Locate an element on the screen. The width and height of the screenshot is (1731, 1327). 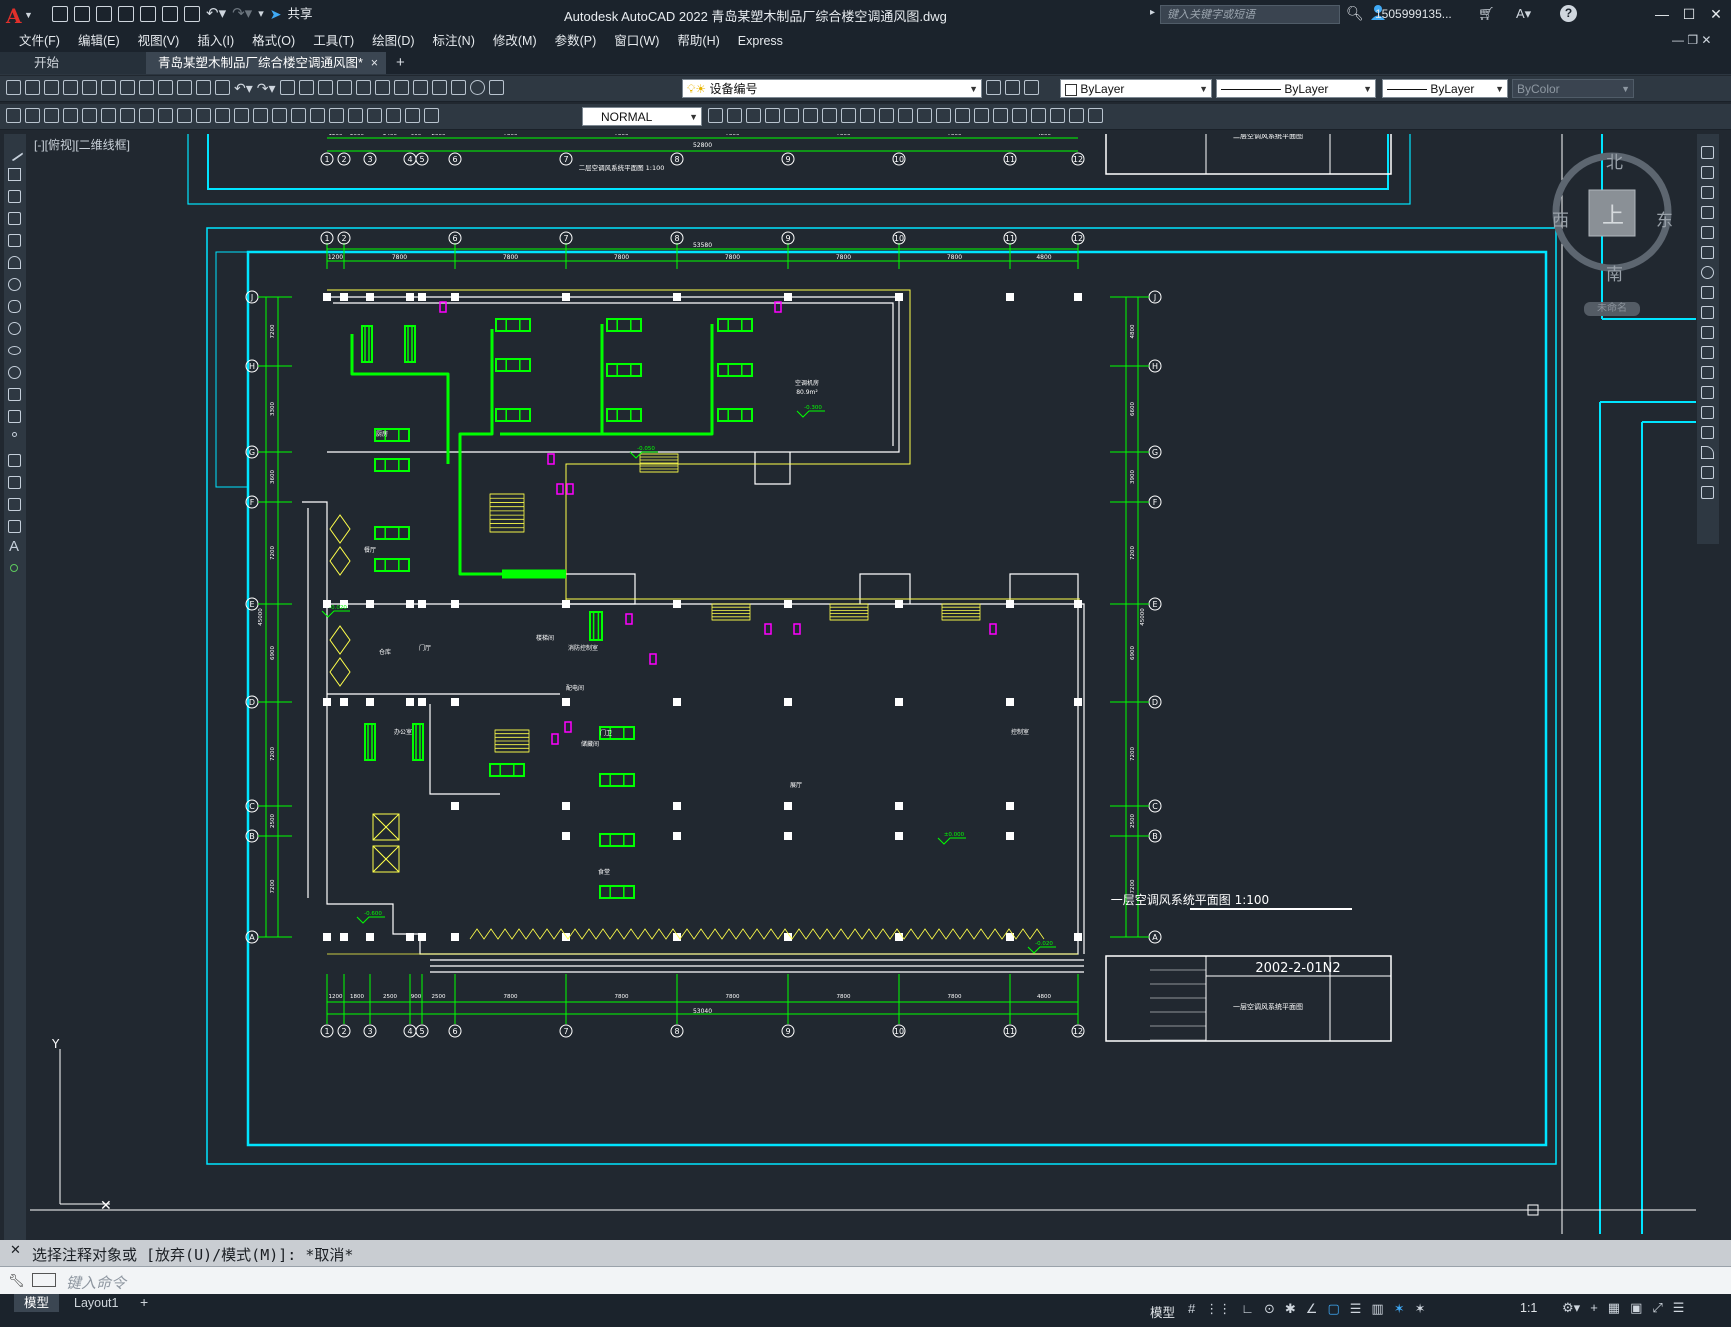
compass-east: 东 is located at coordinates (1664, 218).